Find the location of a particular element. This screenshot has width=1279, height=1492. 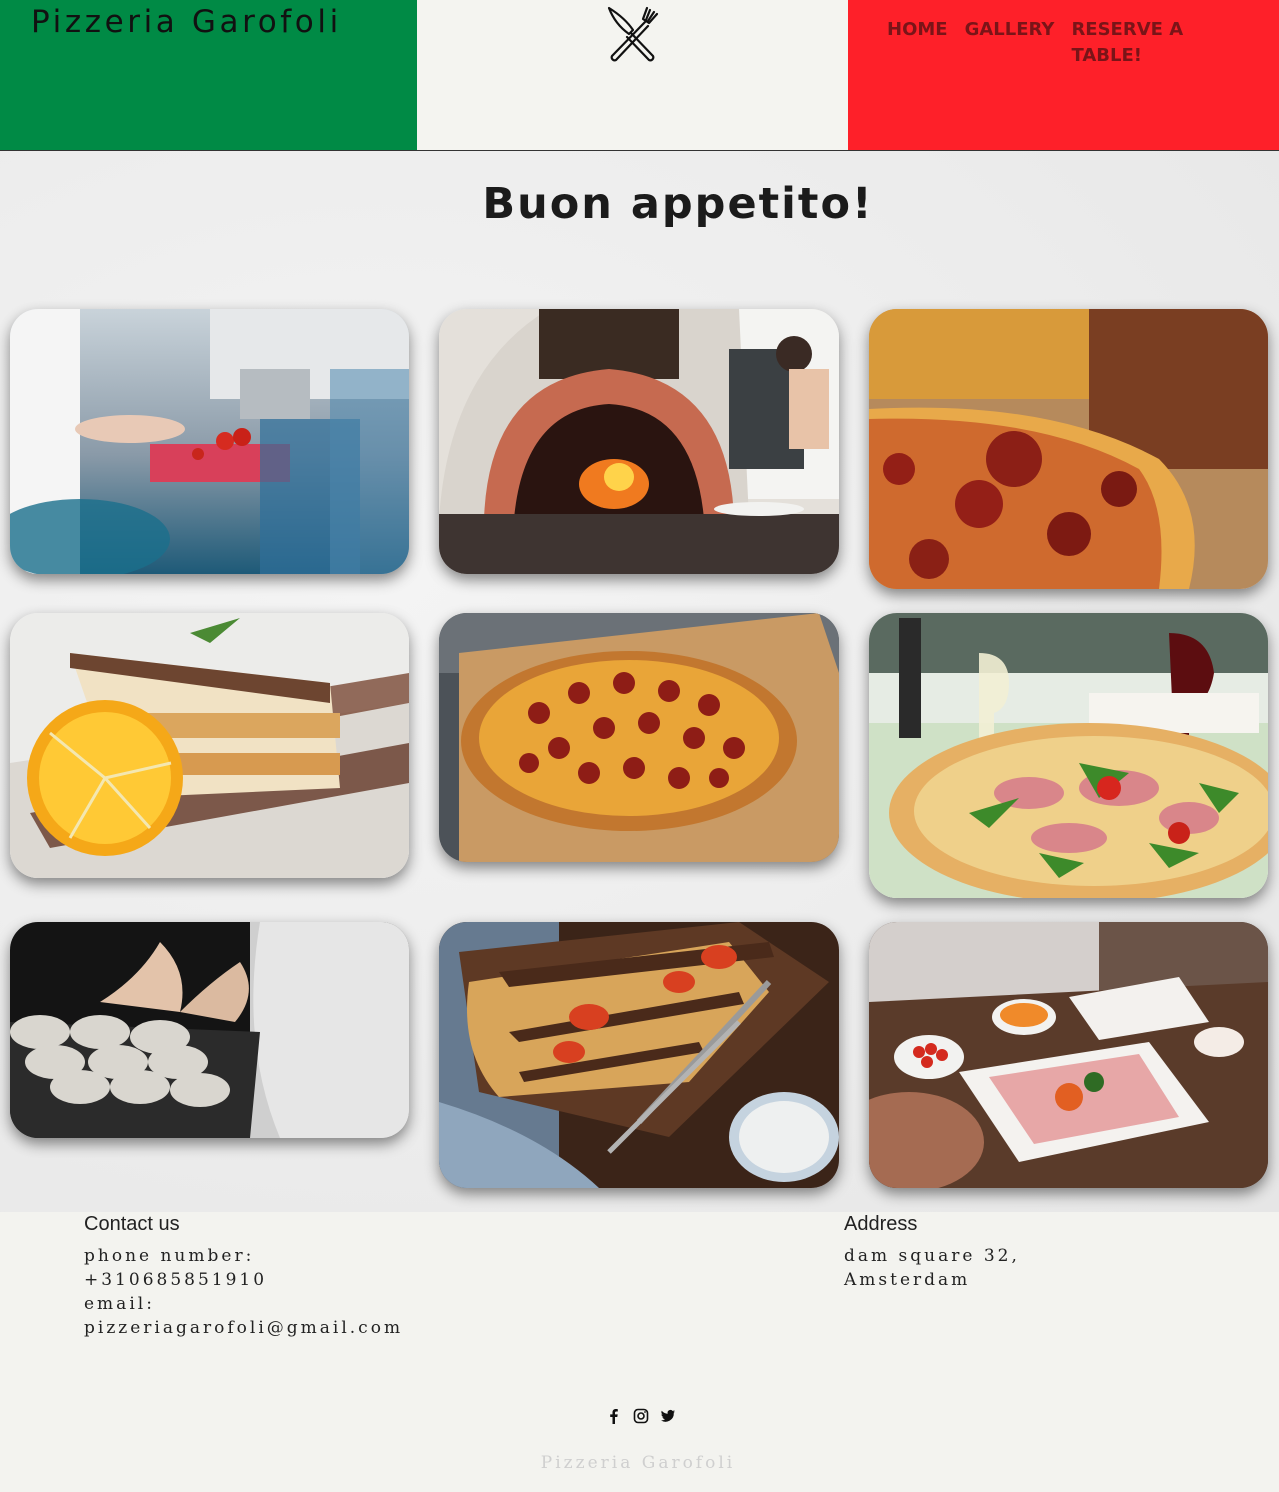

nav-gallery: GALLERY is located at coordinates (1010, 43).